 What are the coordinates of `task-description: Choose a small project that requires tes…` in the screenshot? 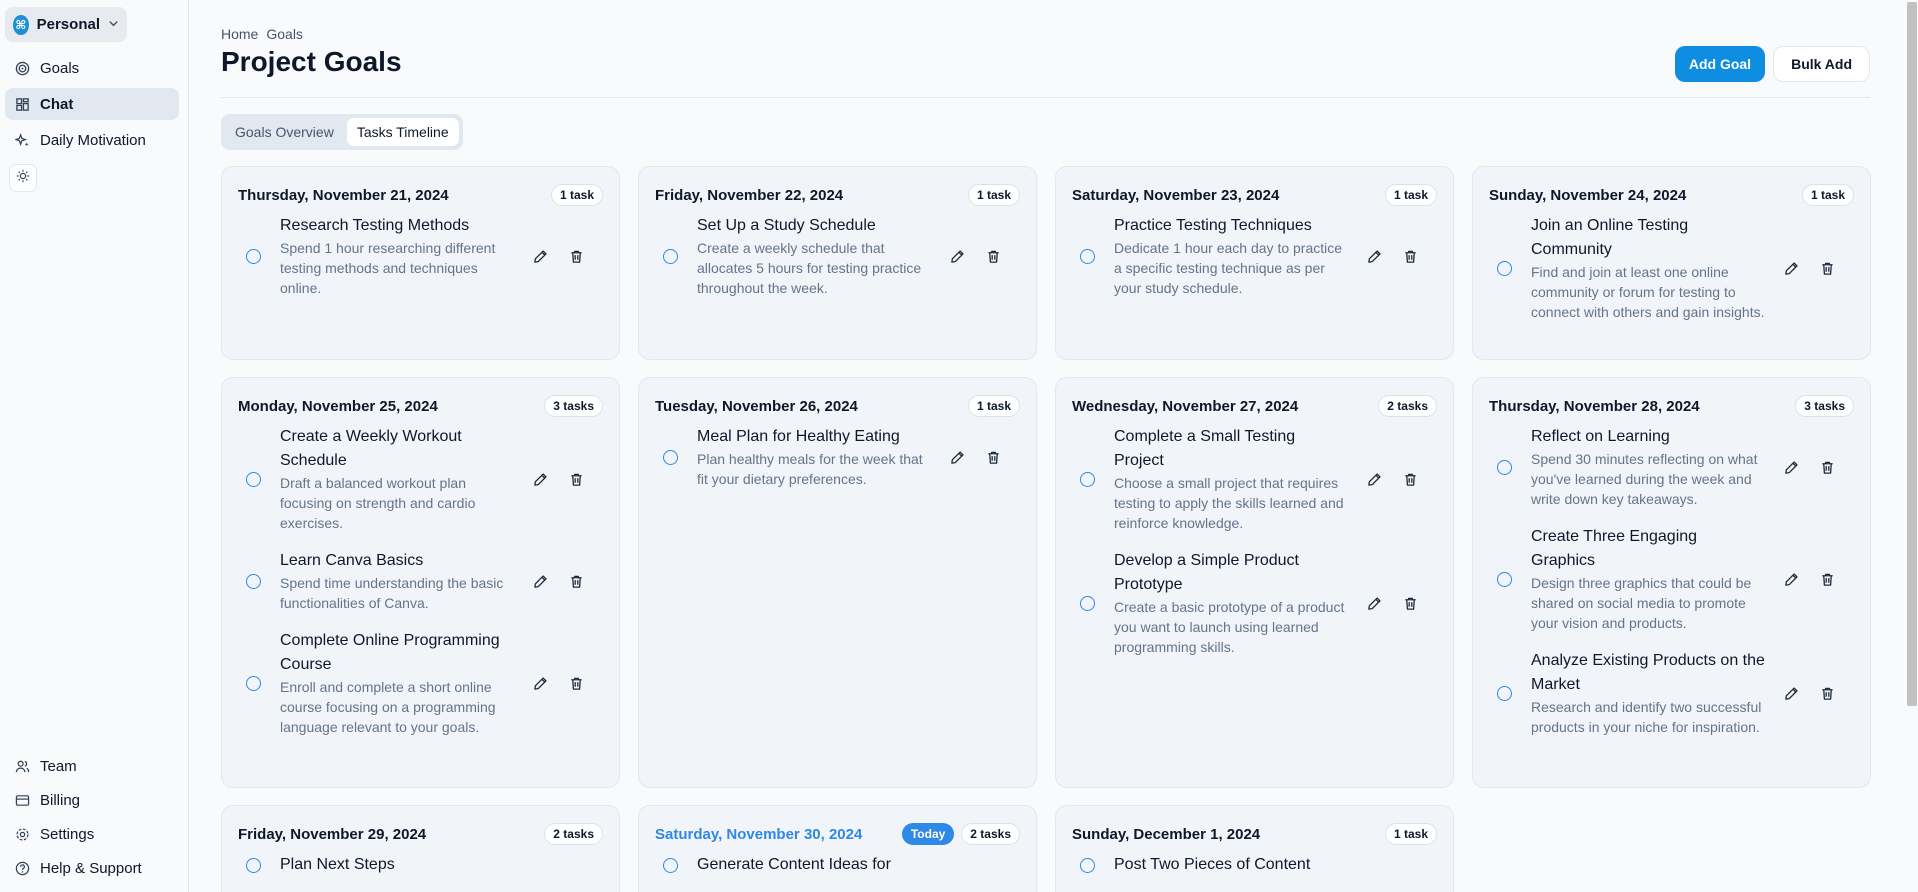 It's located at (1229, 503).